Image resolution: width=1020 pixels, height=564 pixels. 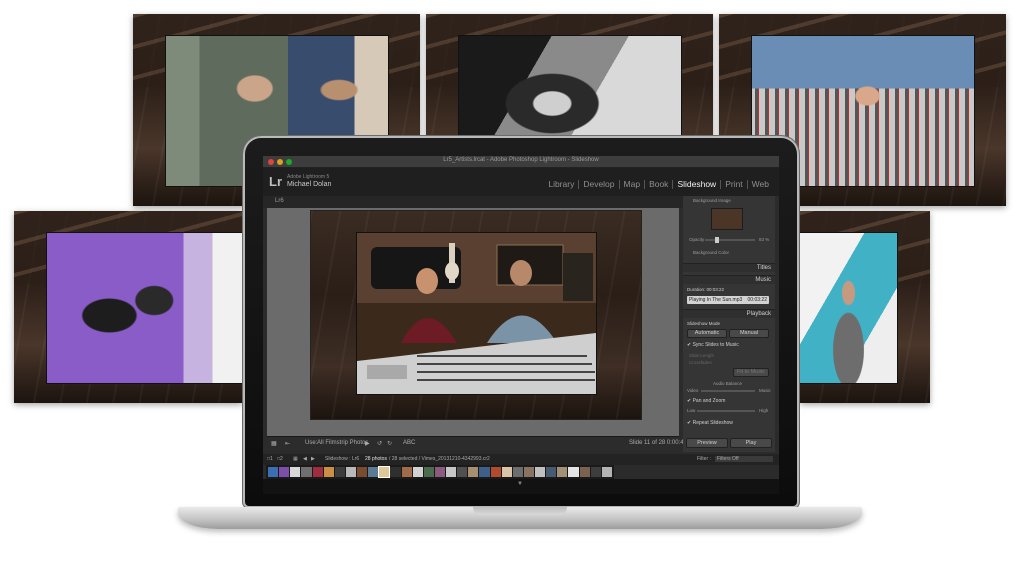 What do you see at coordinates (367, 443) in the screenshot?
I see `play-icon: ▶` at bounding box center [367, 443].